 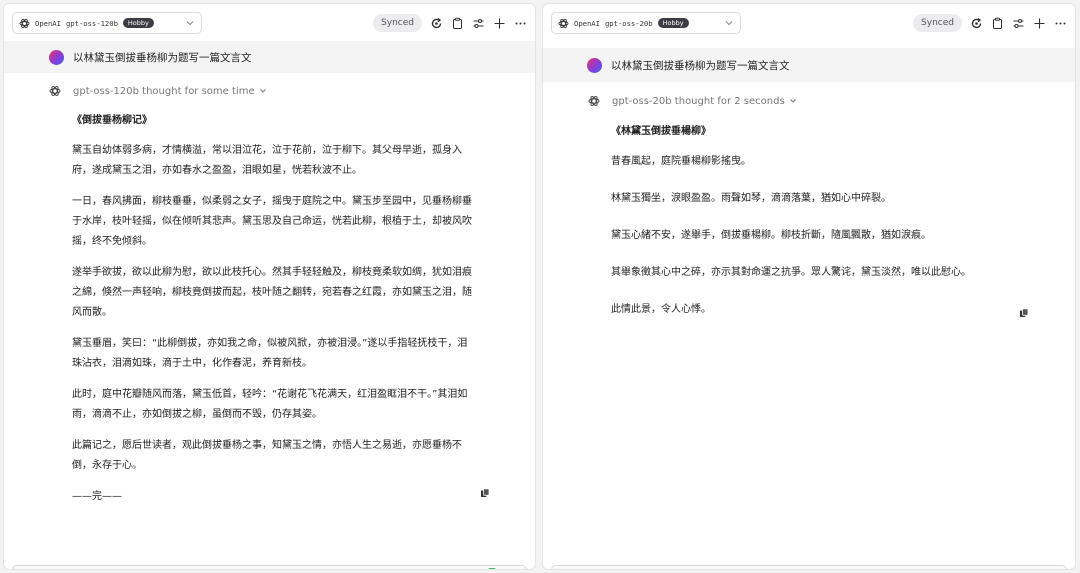 What do you see at coordinates (809, 24) in the screenshot?
I see `panel-toolbar: OpenAI gpt-oss-20b Hobby Synced` at bounding box center [809, 24].